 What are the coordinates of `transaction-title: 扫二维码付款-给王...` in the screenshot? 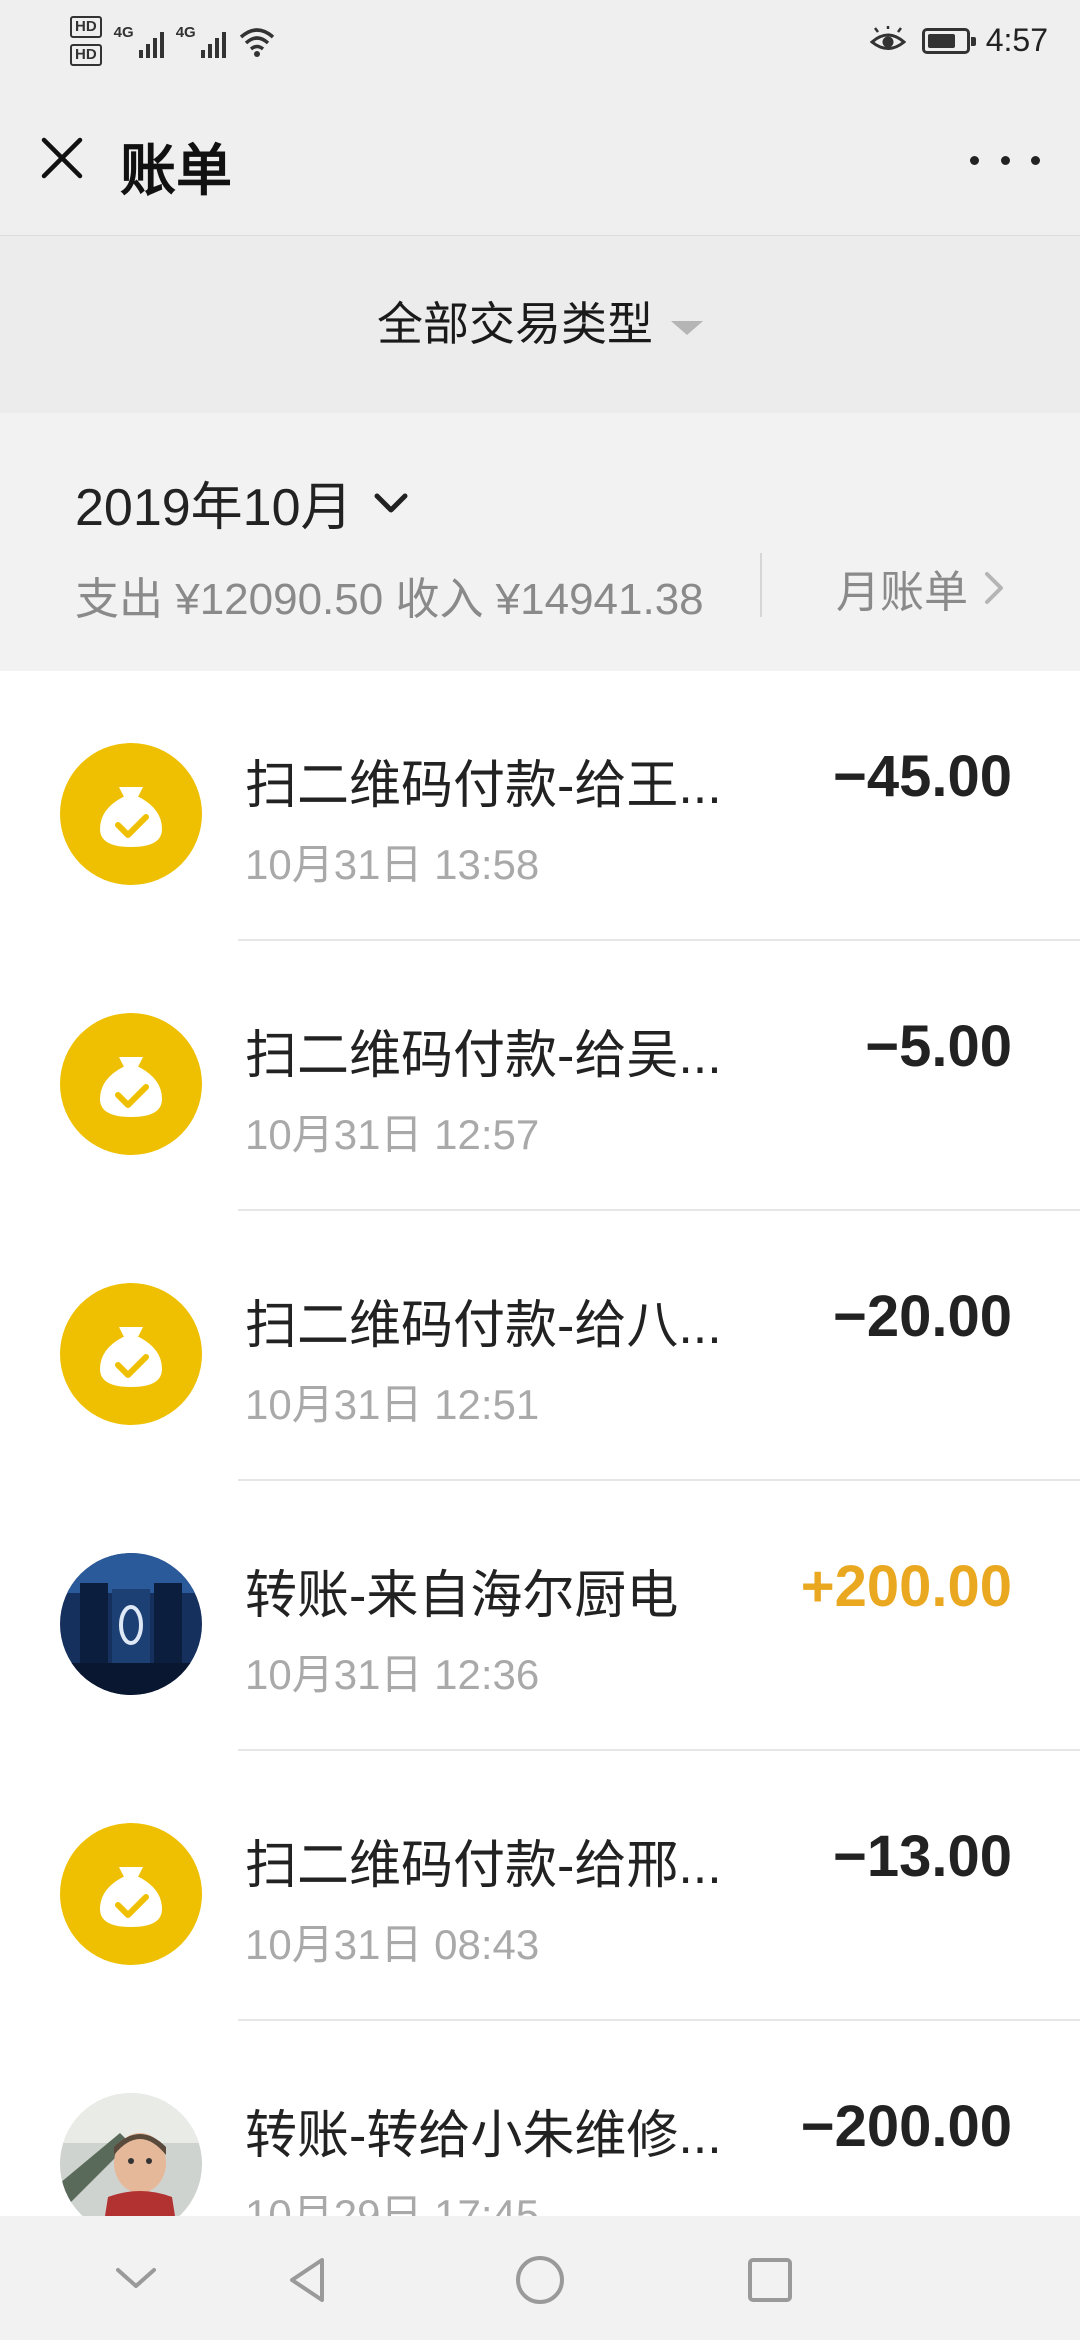 It's located at (483, 786).